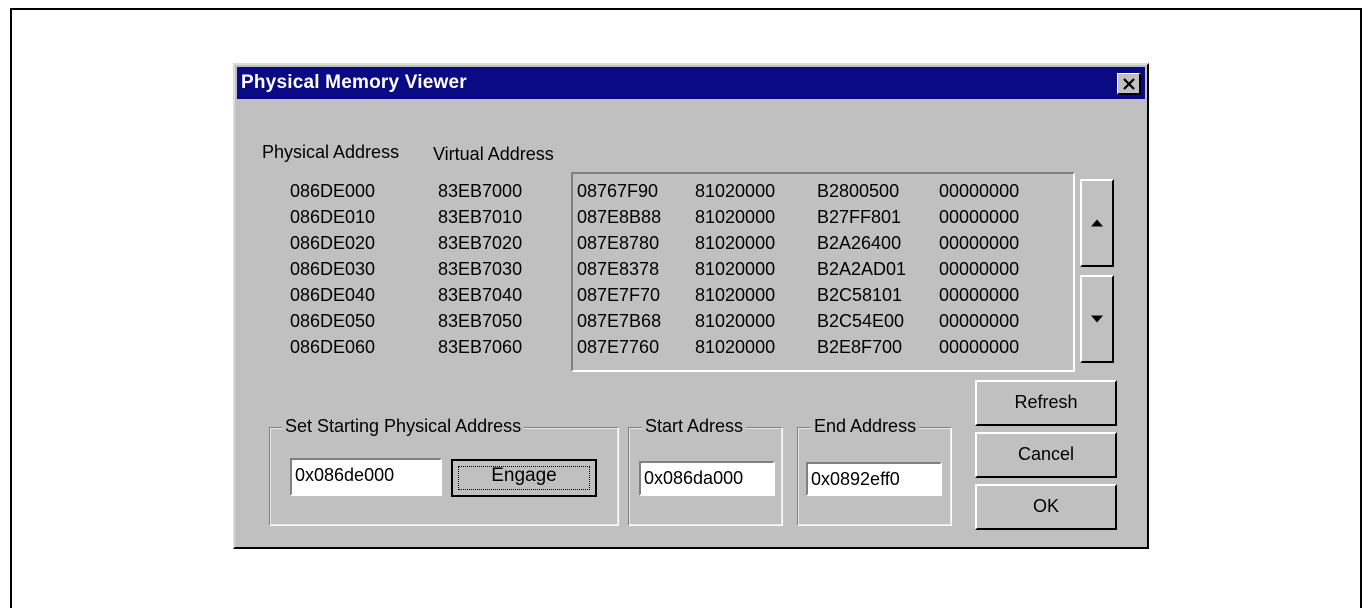 Image resolution: width=1369 pixels, height=608 pixels. Describe the element at coordinates (865, 426) in the screenshot. I see `end-address-label: End Address` at that location.